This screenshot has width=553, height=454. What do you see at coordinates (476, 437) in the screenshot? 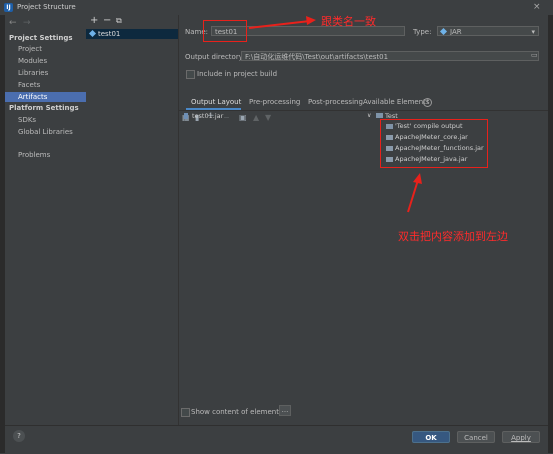
I see `cancel-button: Cancel` at bounding box center [476, 437].